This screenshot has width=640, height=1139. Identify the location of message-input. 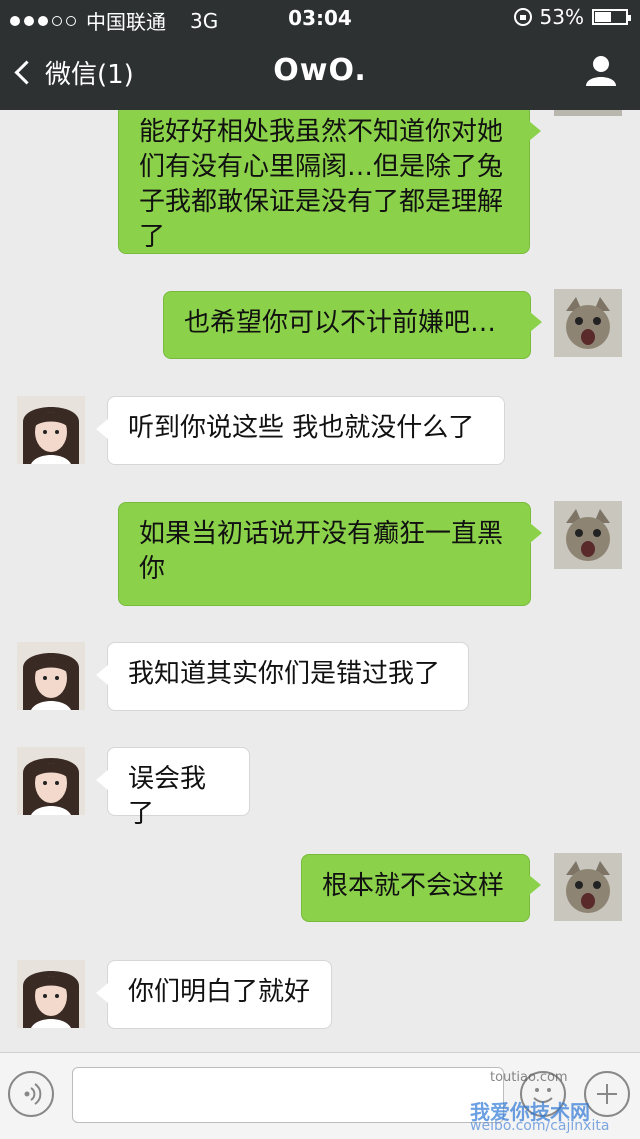
(288, 1095).